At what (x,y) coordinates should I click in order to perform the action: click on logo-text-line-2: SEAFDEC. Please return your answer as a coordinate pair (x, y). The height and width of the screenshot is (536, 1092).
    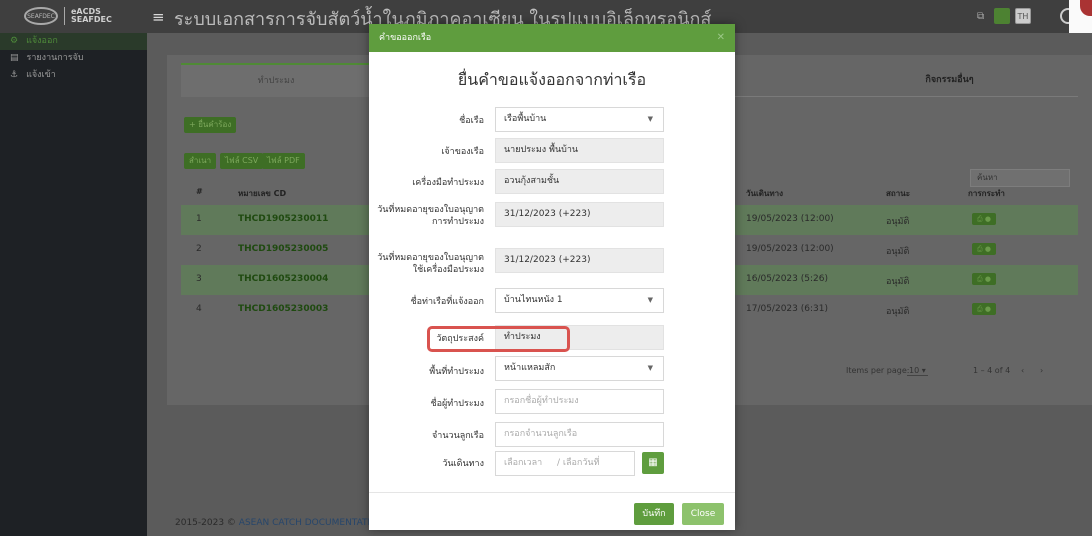
    Looking at the image, I should click on (91, 19).